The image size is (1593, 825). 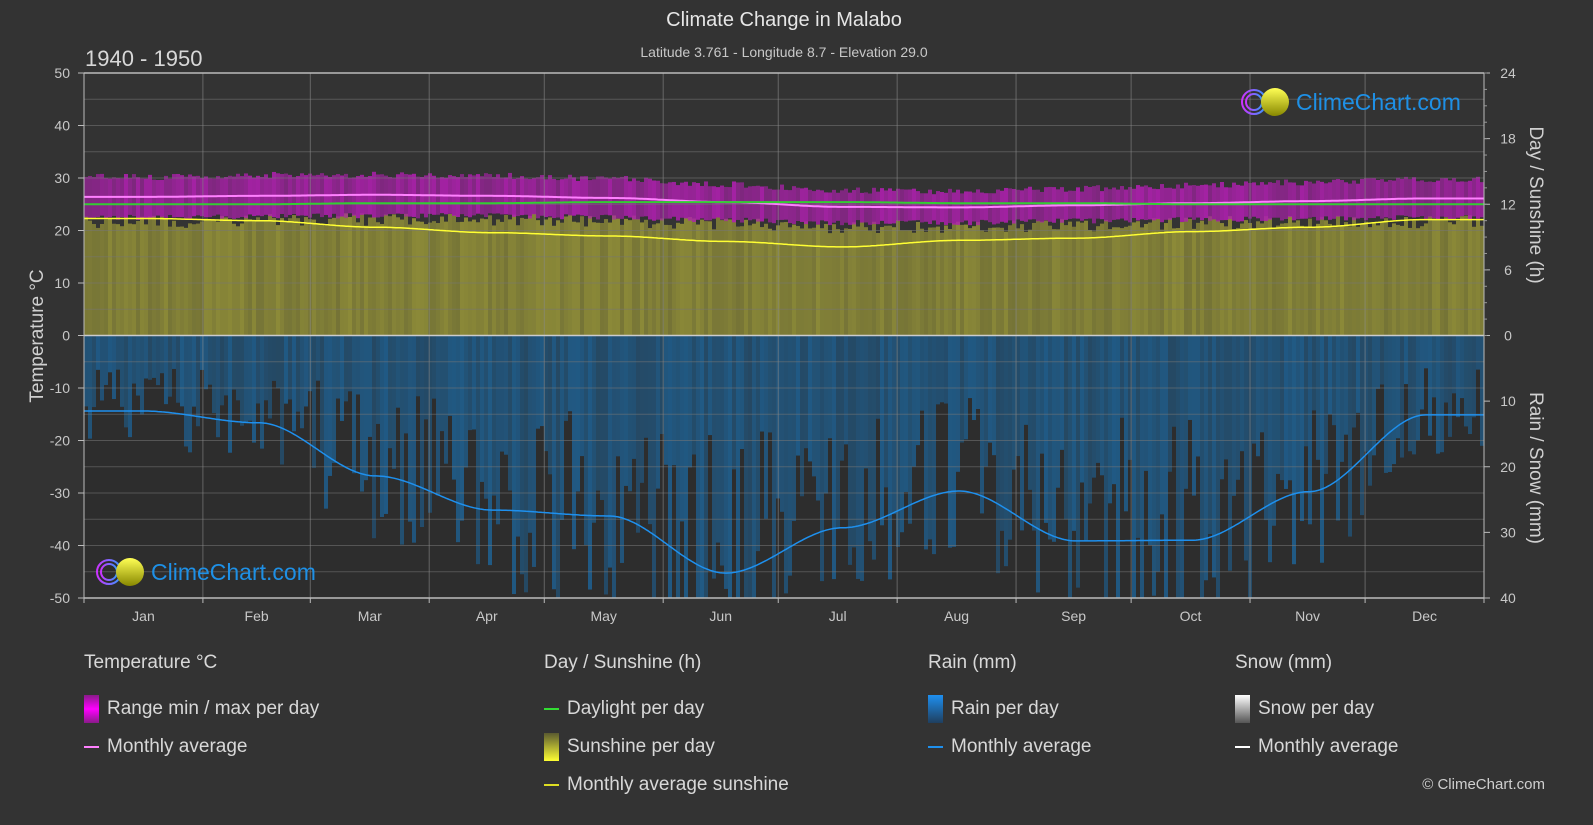 I want to click on month-label: May, so click(x=603, y=616).